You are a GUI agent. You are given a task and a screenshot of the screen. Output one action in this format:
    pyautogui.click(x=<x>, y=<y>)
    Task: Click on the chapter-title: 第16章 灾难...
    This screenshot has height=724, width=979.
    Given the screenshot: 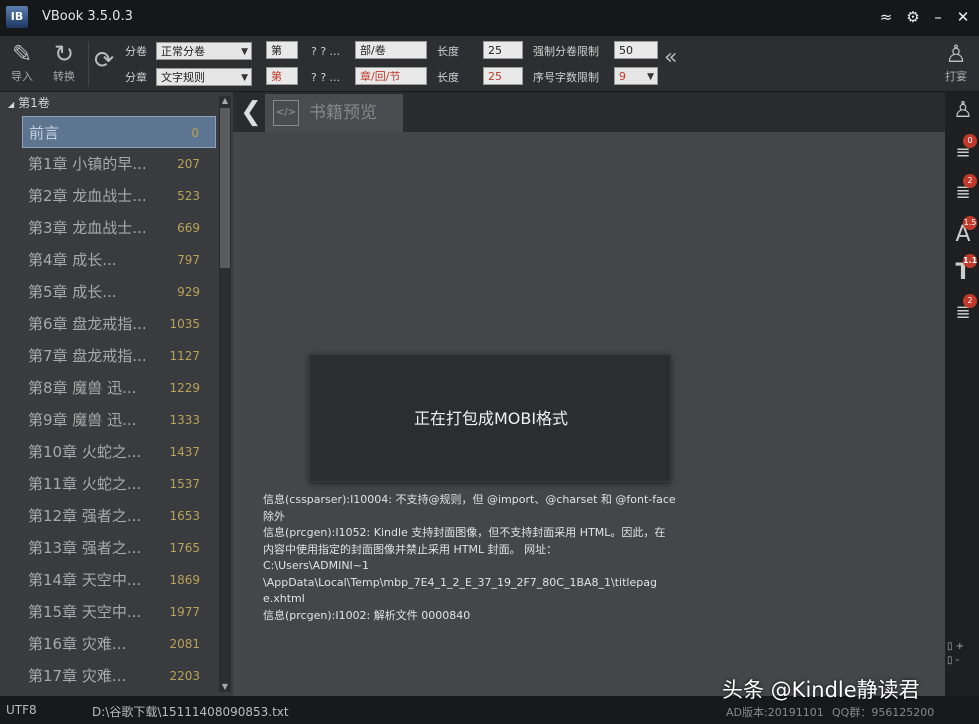 What is the action you would take?
    pyautogui.click(x=77, y=644)
    